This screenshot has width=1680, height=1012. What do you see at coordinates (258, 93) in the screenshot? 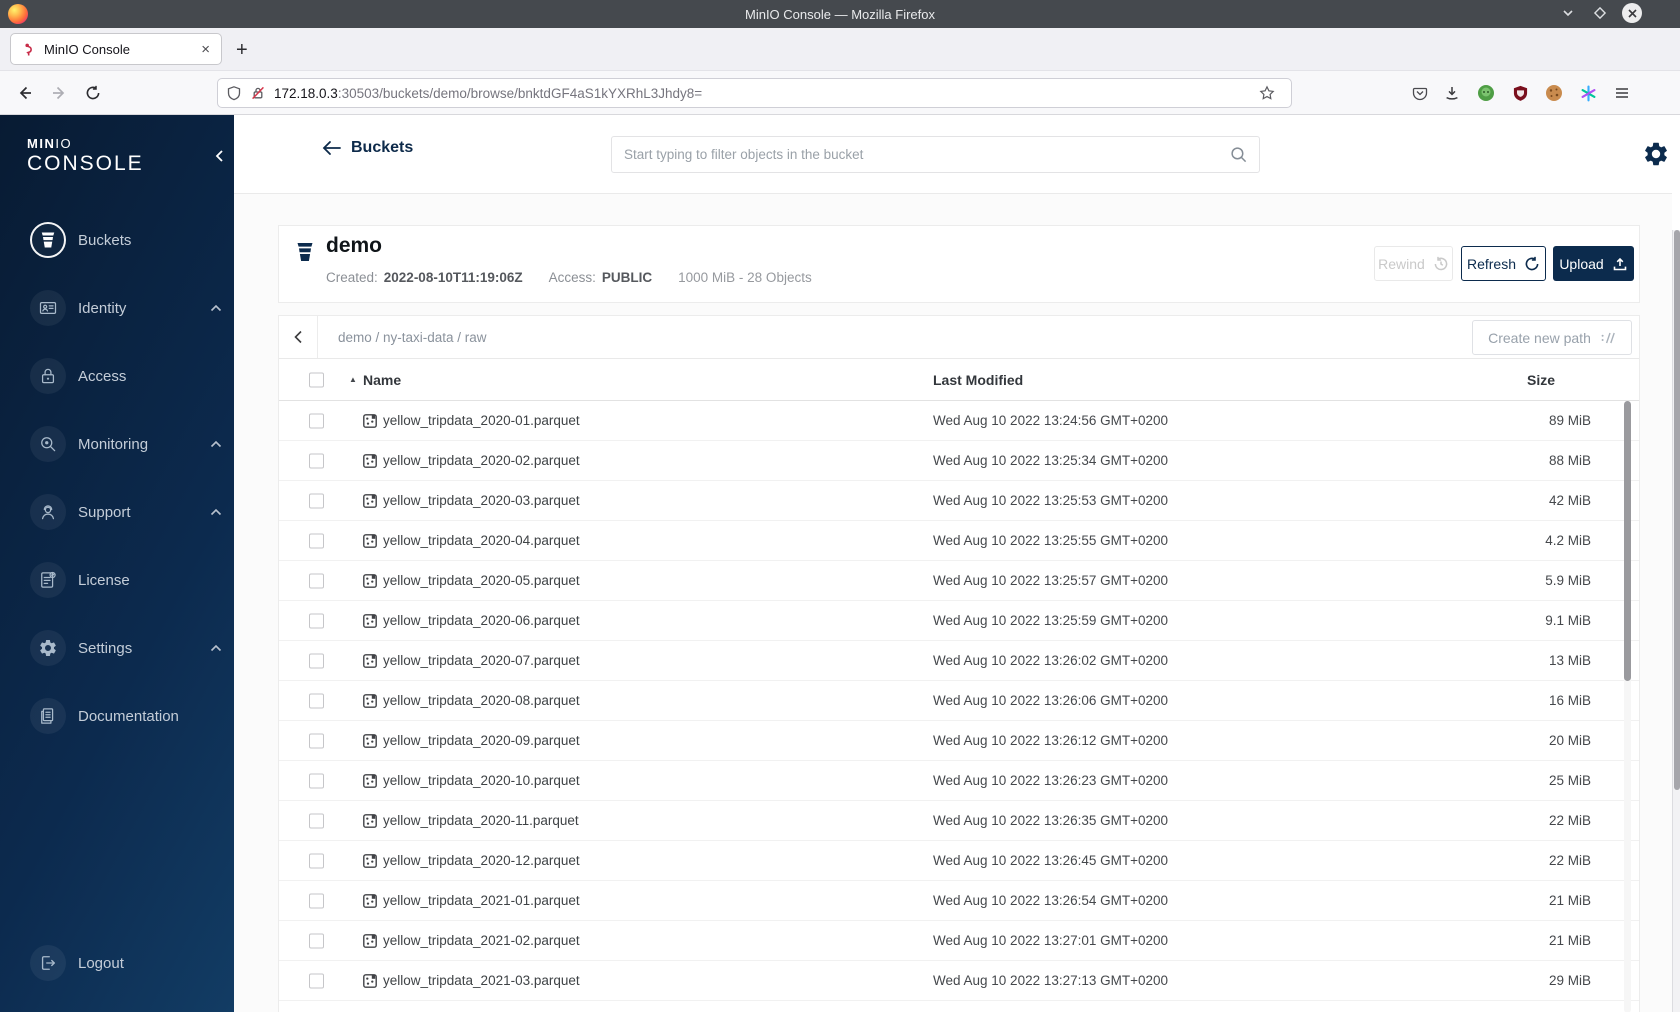
I see `insecure-lock-icon` at bounding box center [258, 93].